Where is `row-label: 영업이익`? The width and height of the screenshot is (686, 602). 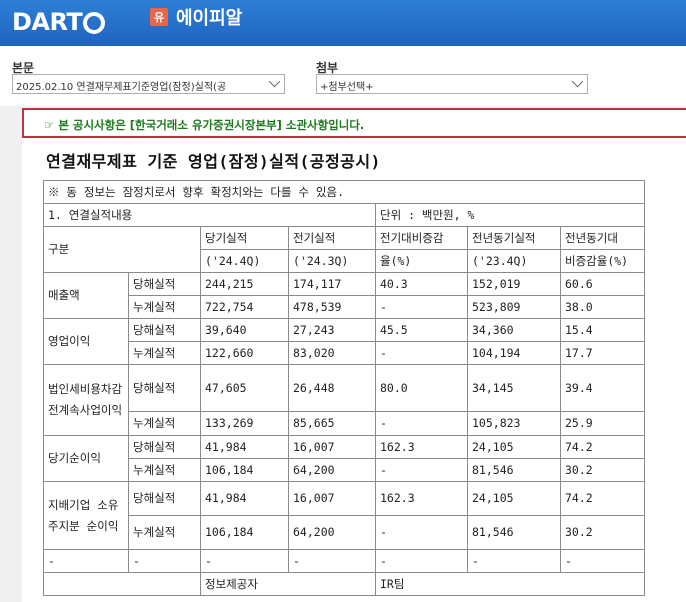
row-label: 영업이익 is located at coordinates (86, 341).